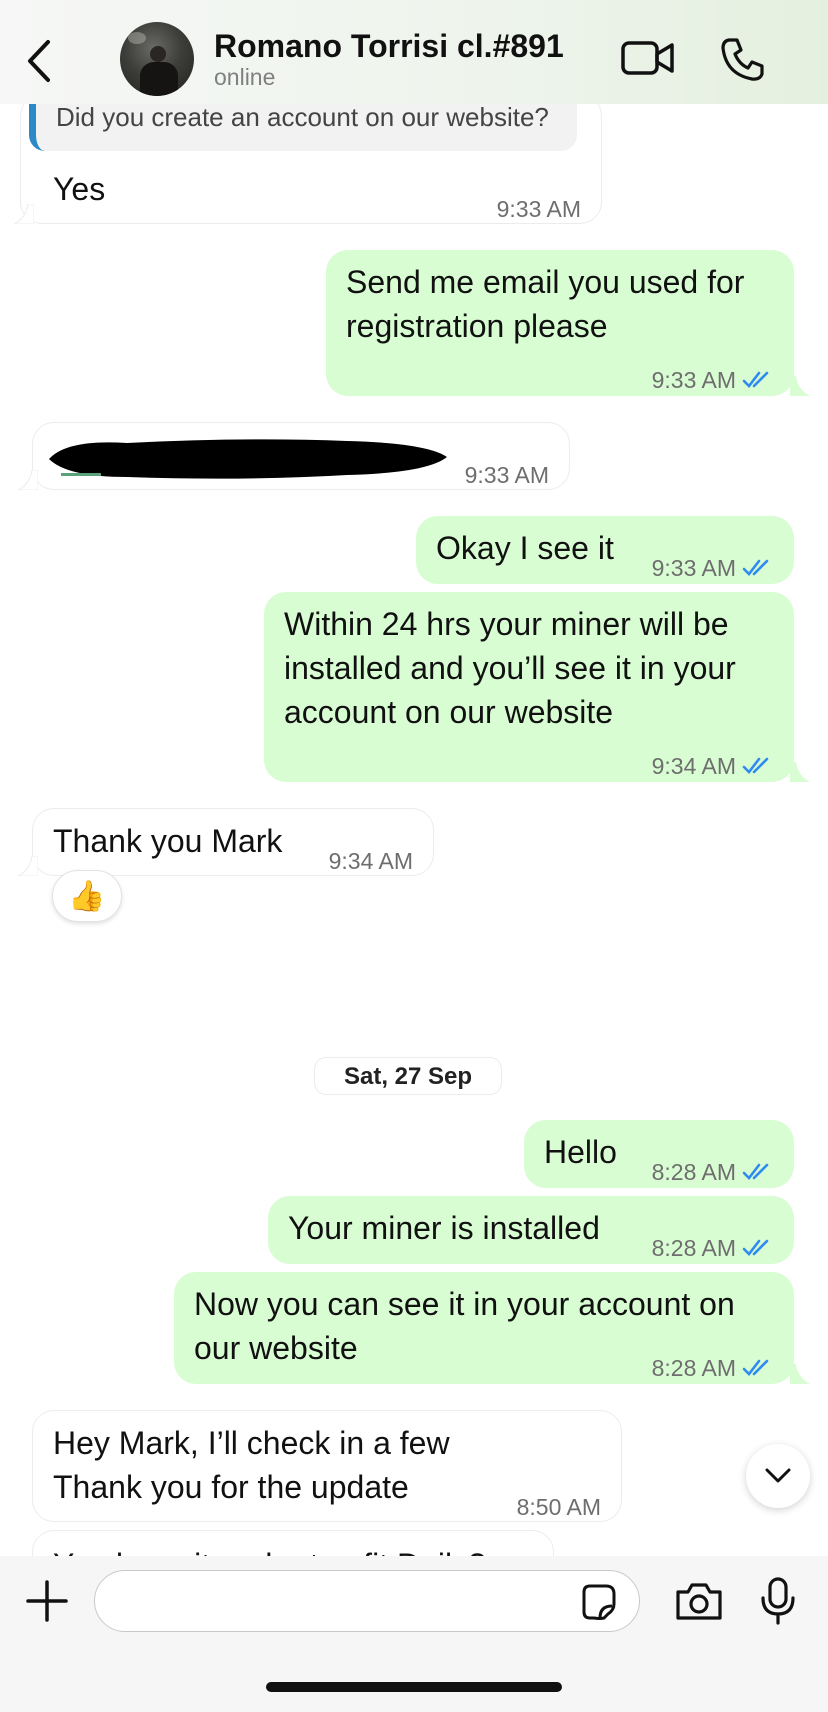 The height and width of the screenshot is (1712, 828). I want to click on message-text: Thank you Mark, so click(168, 841).